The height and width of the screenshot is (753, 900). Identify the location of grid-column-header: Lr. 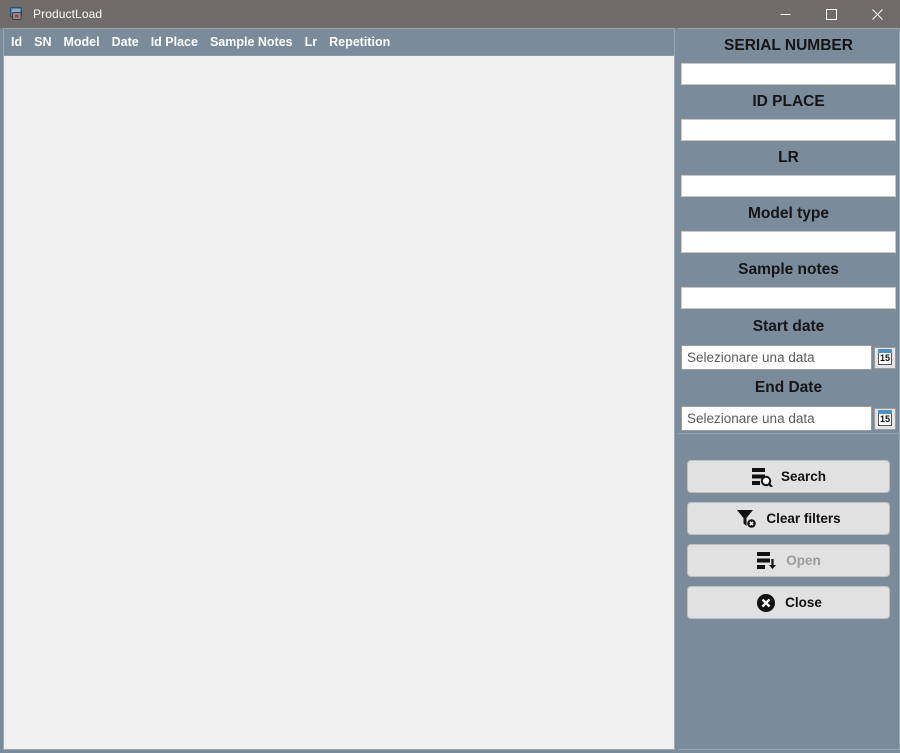
(317, 42).